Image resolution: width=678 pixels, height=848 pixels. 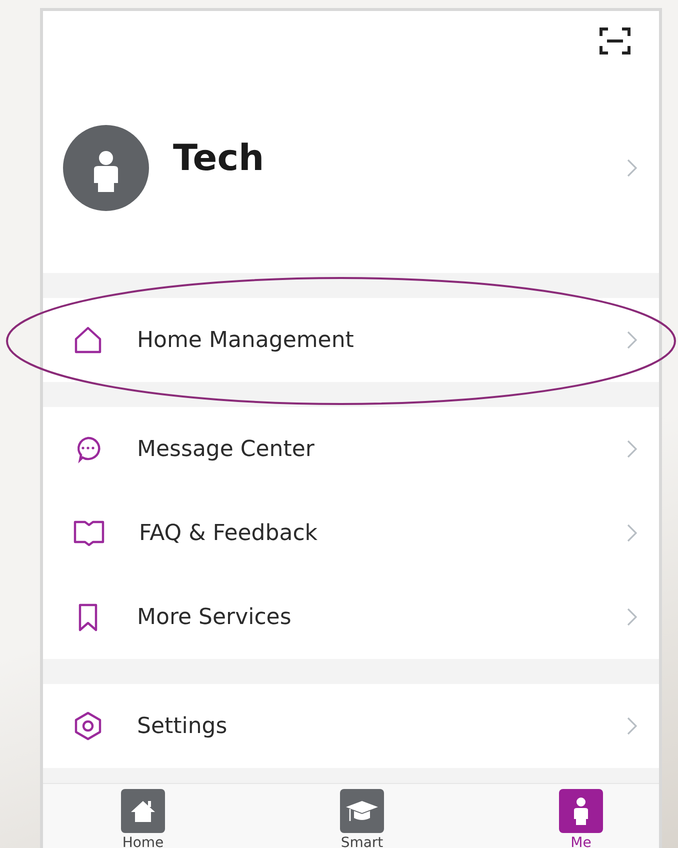 What do you see at coordinates (351, 449) in the screenshot?
I see `menu-item: Message Center` at bounding box center [351, 449].